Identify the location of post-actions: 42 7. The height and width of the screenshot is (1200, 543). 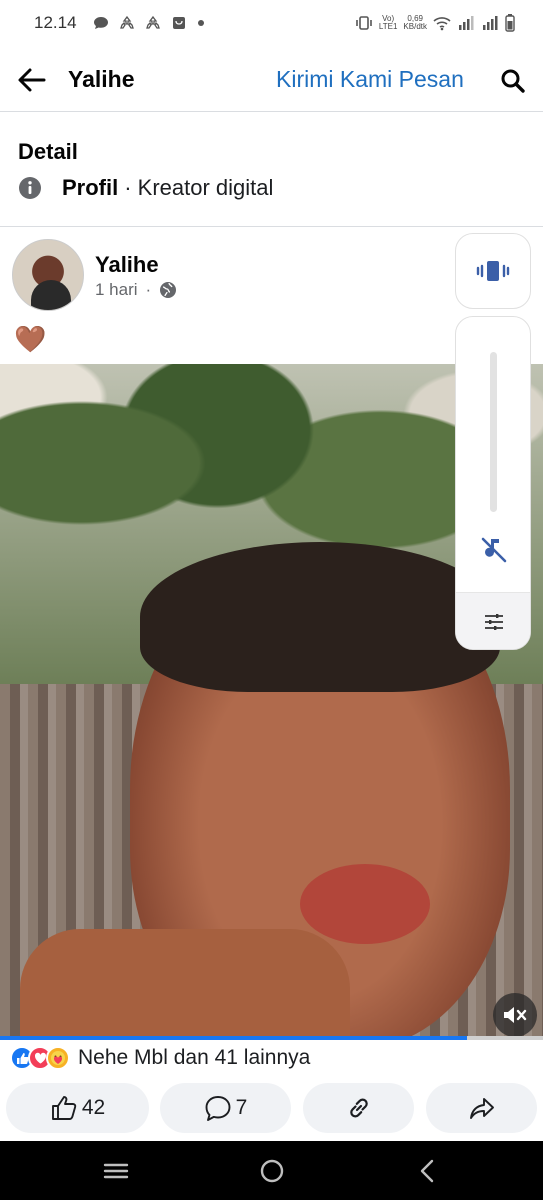
(271, 1108).